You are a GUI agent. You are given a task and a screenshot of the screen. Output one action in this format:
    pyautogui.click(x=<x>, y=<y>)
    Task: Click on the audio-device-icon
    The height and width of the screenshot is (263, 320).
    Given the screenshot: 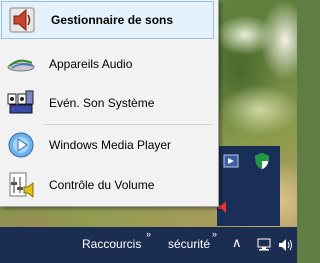 What is the action you would take?
    pyautogui.click(x=21, y=65)
    